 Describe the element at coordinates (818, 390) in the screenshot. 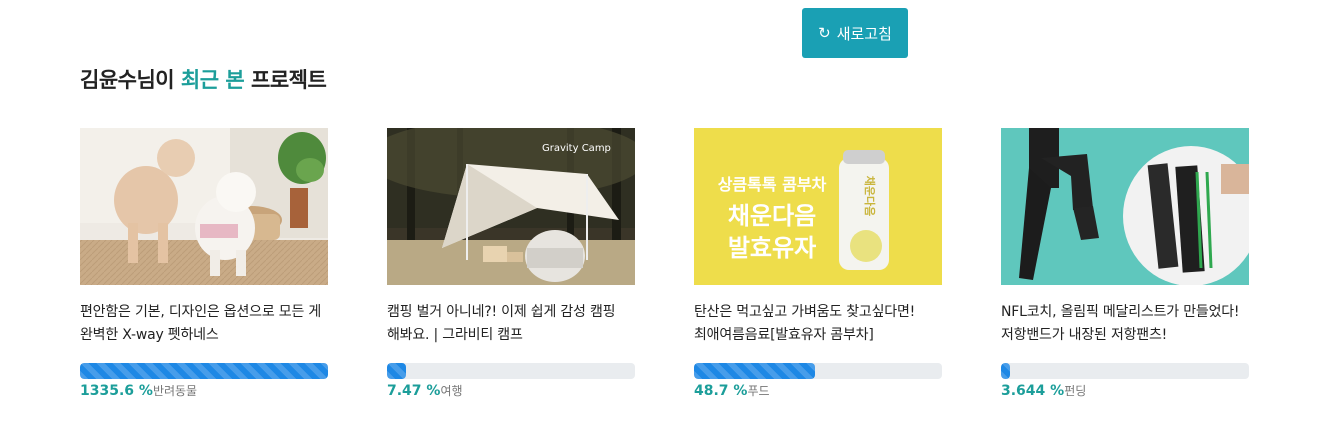

I see `project-stats: 48.7 % 푸드` at that location.